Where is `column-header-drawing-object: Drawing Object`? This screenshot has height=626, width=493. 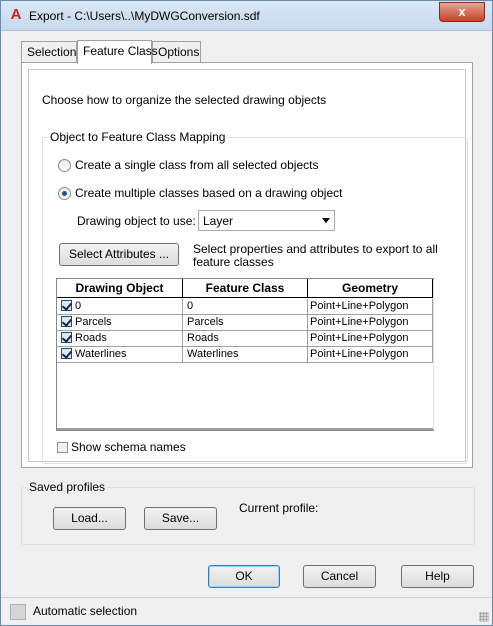
column-header-drawing-object: Drawing Object is located at coordinates (120, 288).